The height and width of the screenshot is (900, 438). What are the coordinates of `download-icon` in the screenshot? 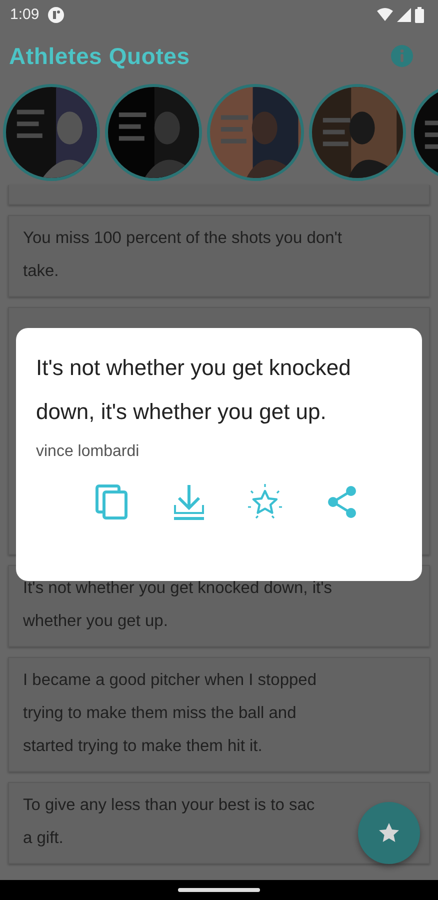 It's located at (189, 502).